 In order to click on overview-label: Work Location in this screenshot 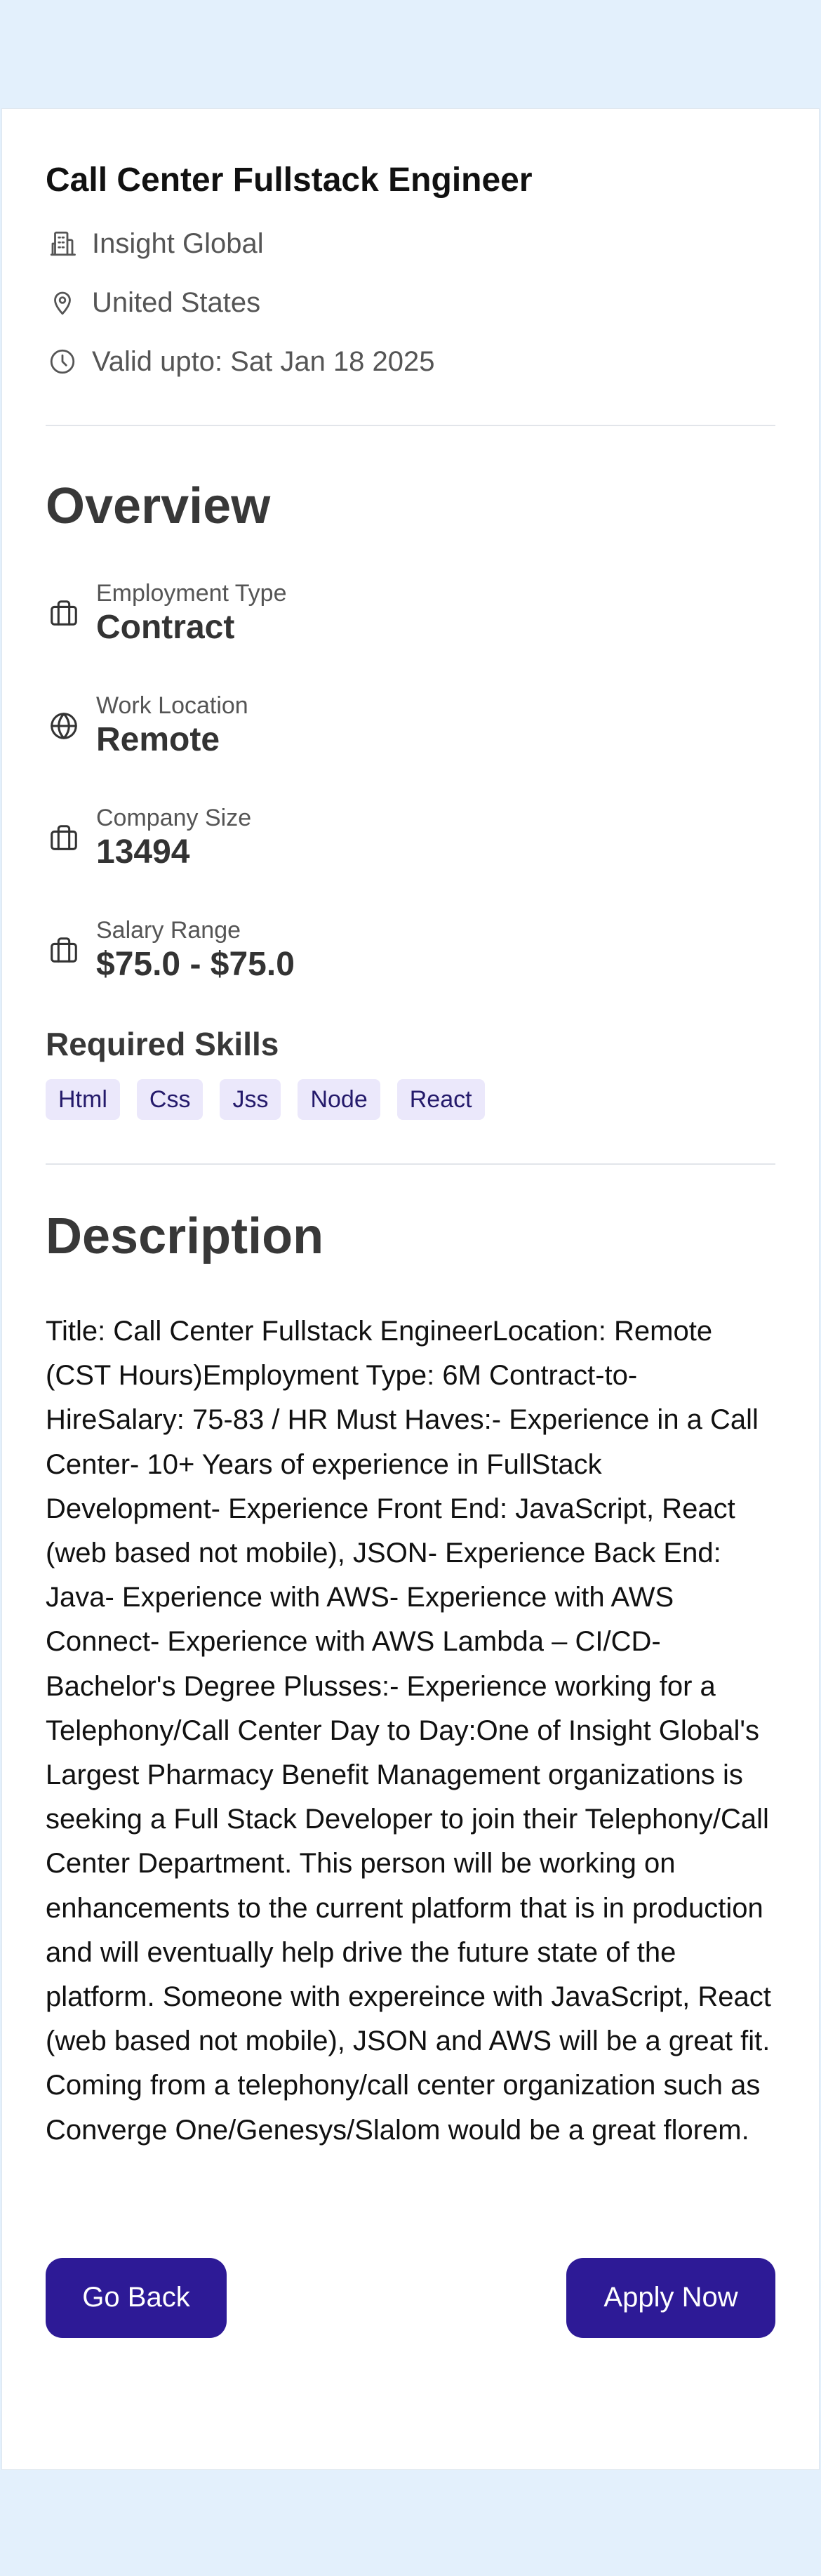, I will do `click(172, 705)`.